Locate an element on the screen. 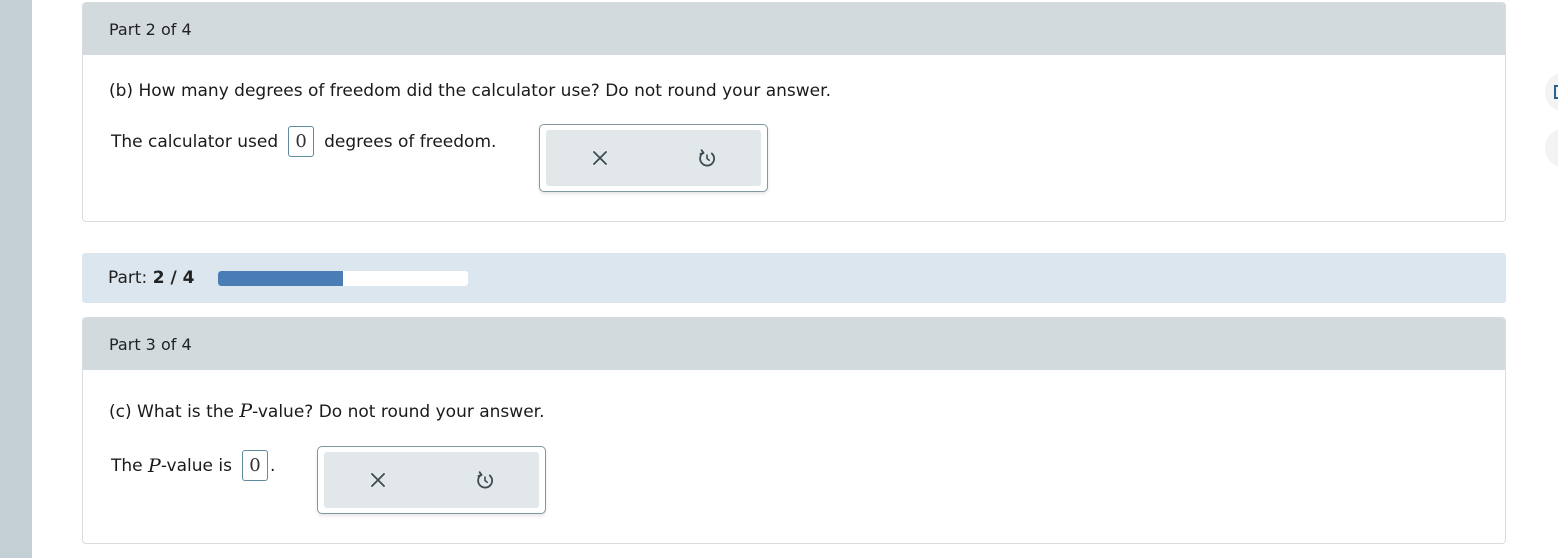 The width and height of the screenshot is (1558, 558). part-2-header: Part 2 of 4 is located at coordinates (794, 29).